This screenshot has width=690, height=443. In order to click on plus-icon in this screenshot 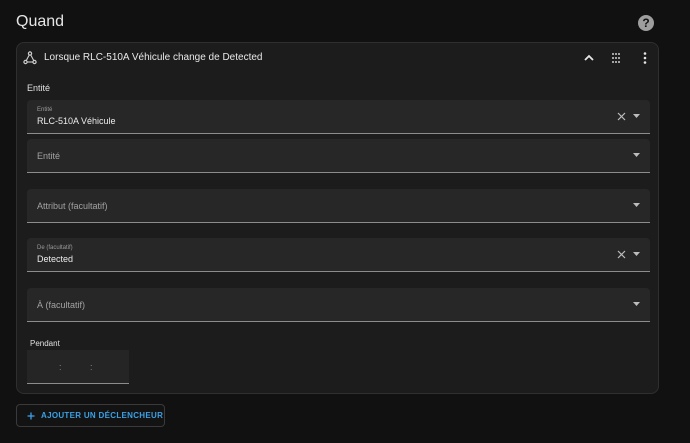, I will do `click(31, 415)`.